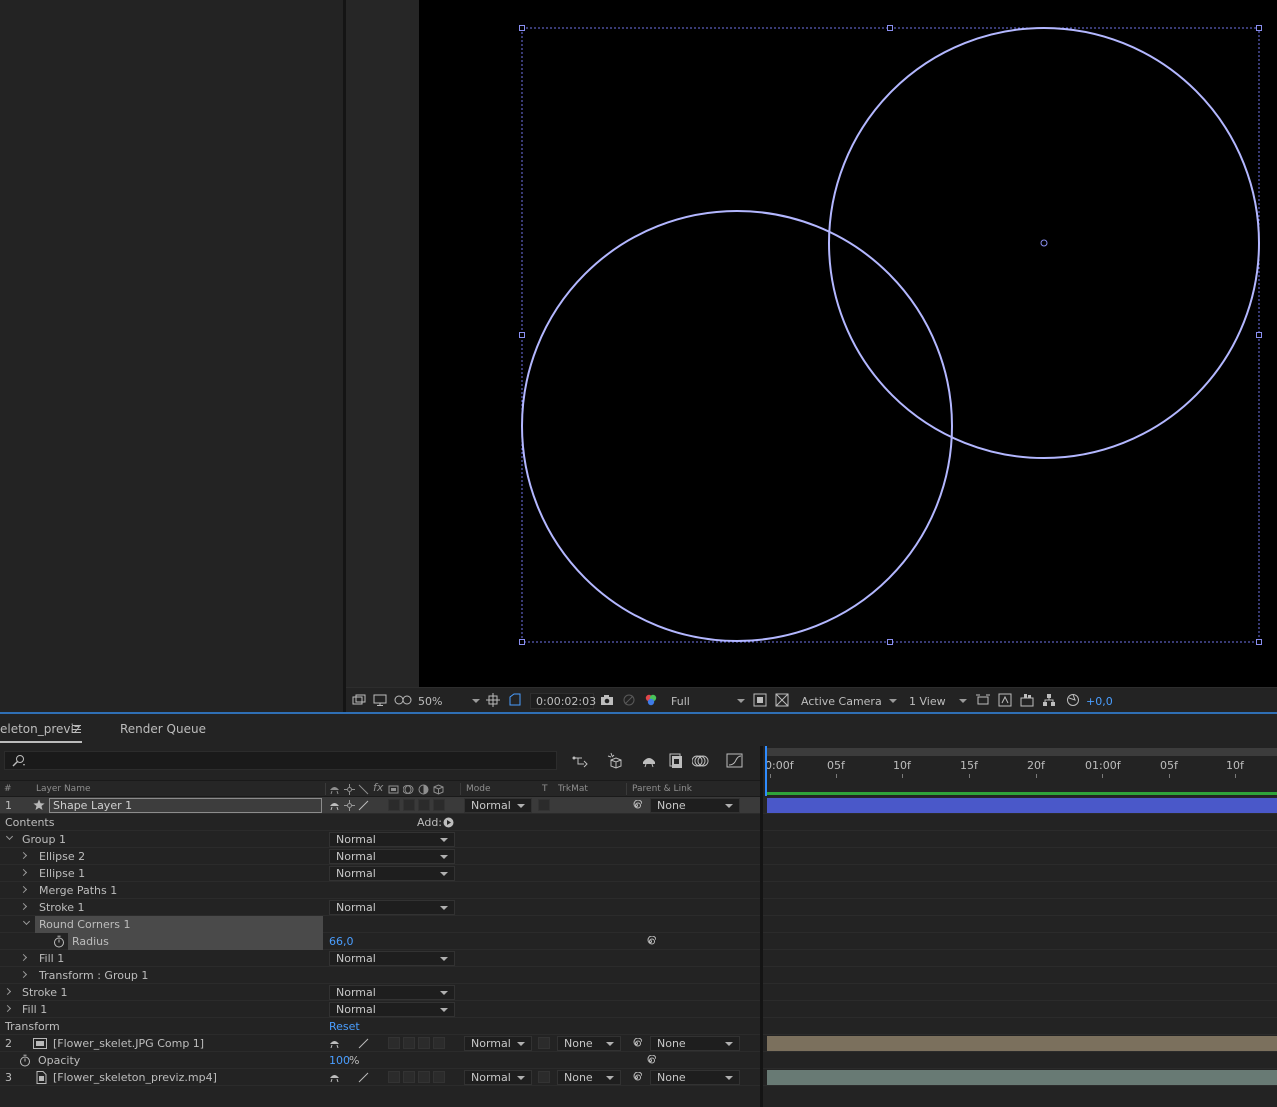  Describe the element at coordinates (651, 700) in the screenshot. I see `channel-rgb-icon` at that location.